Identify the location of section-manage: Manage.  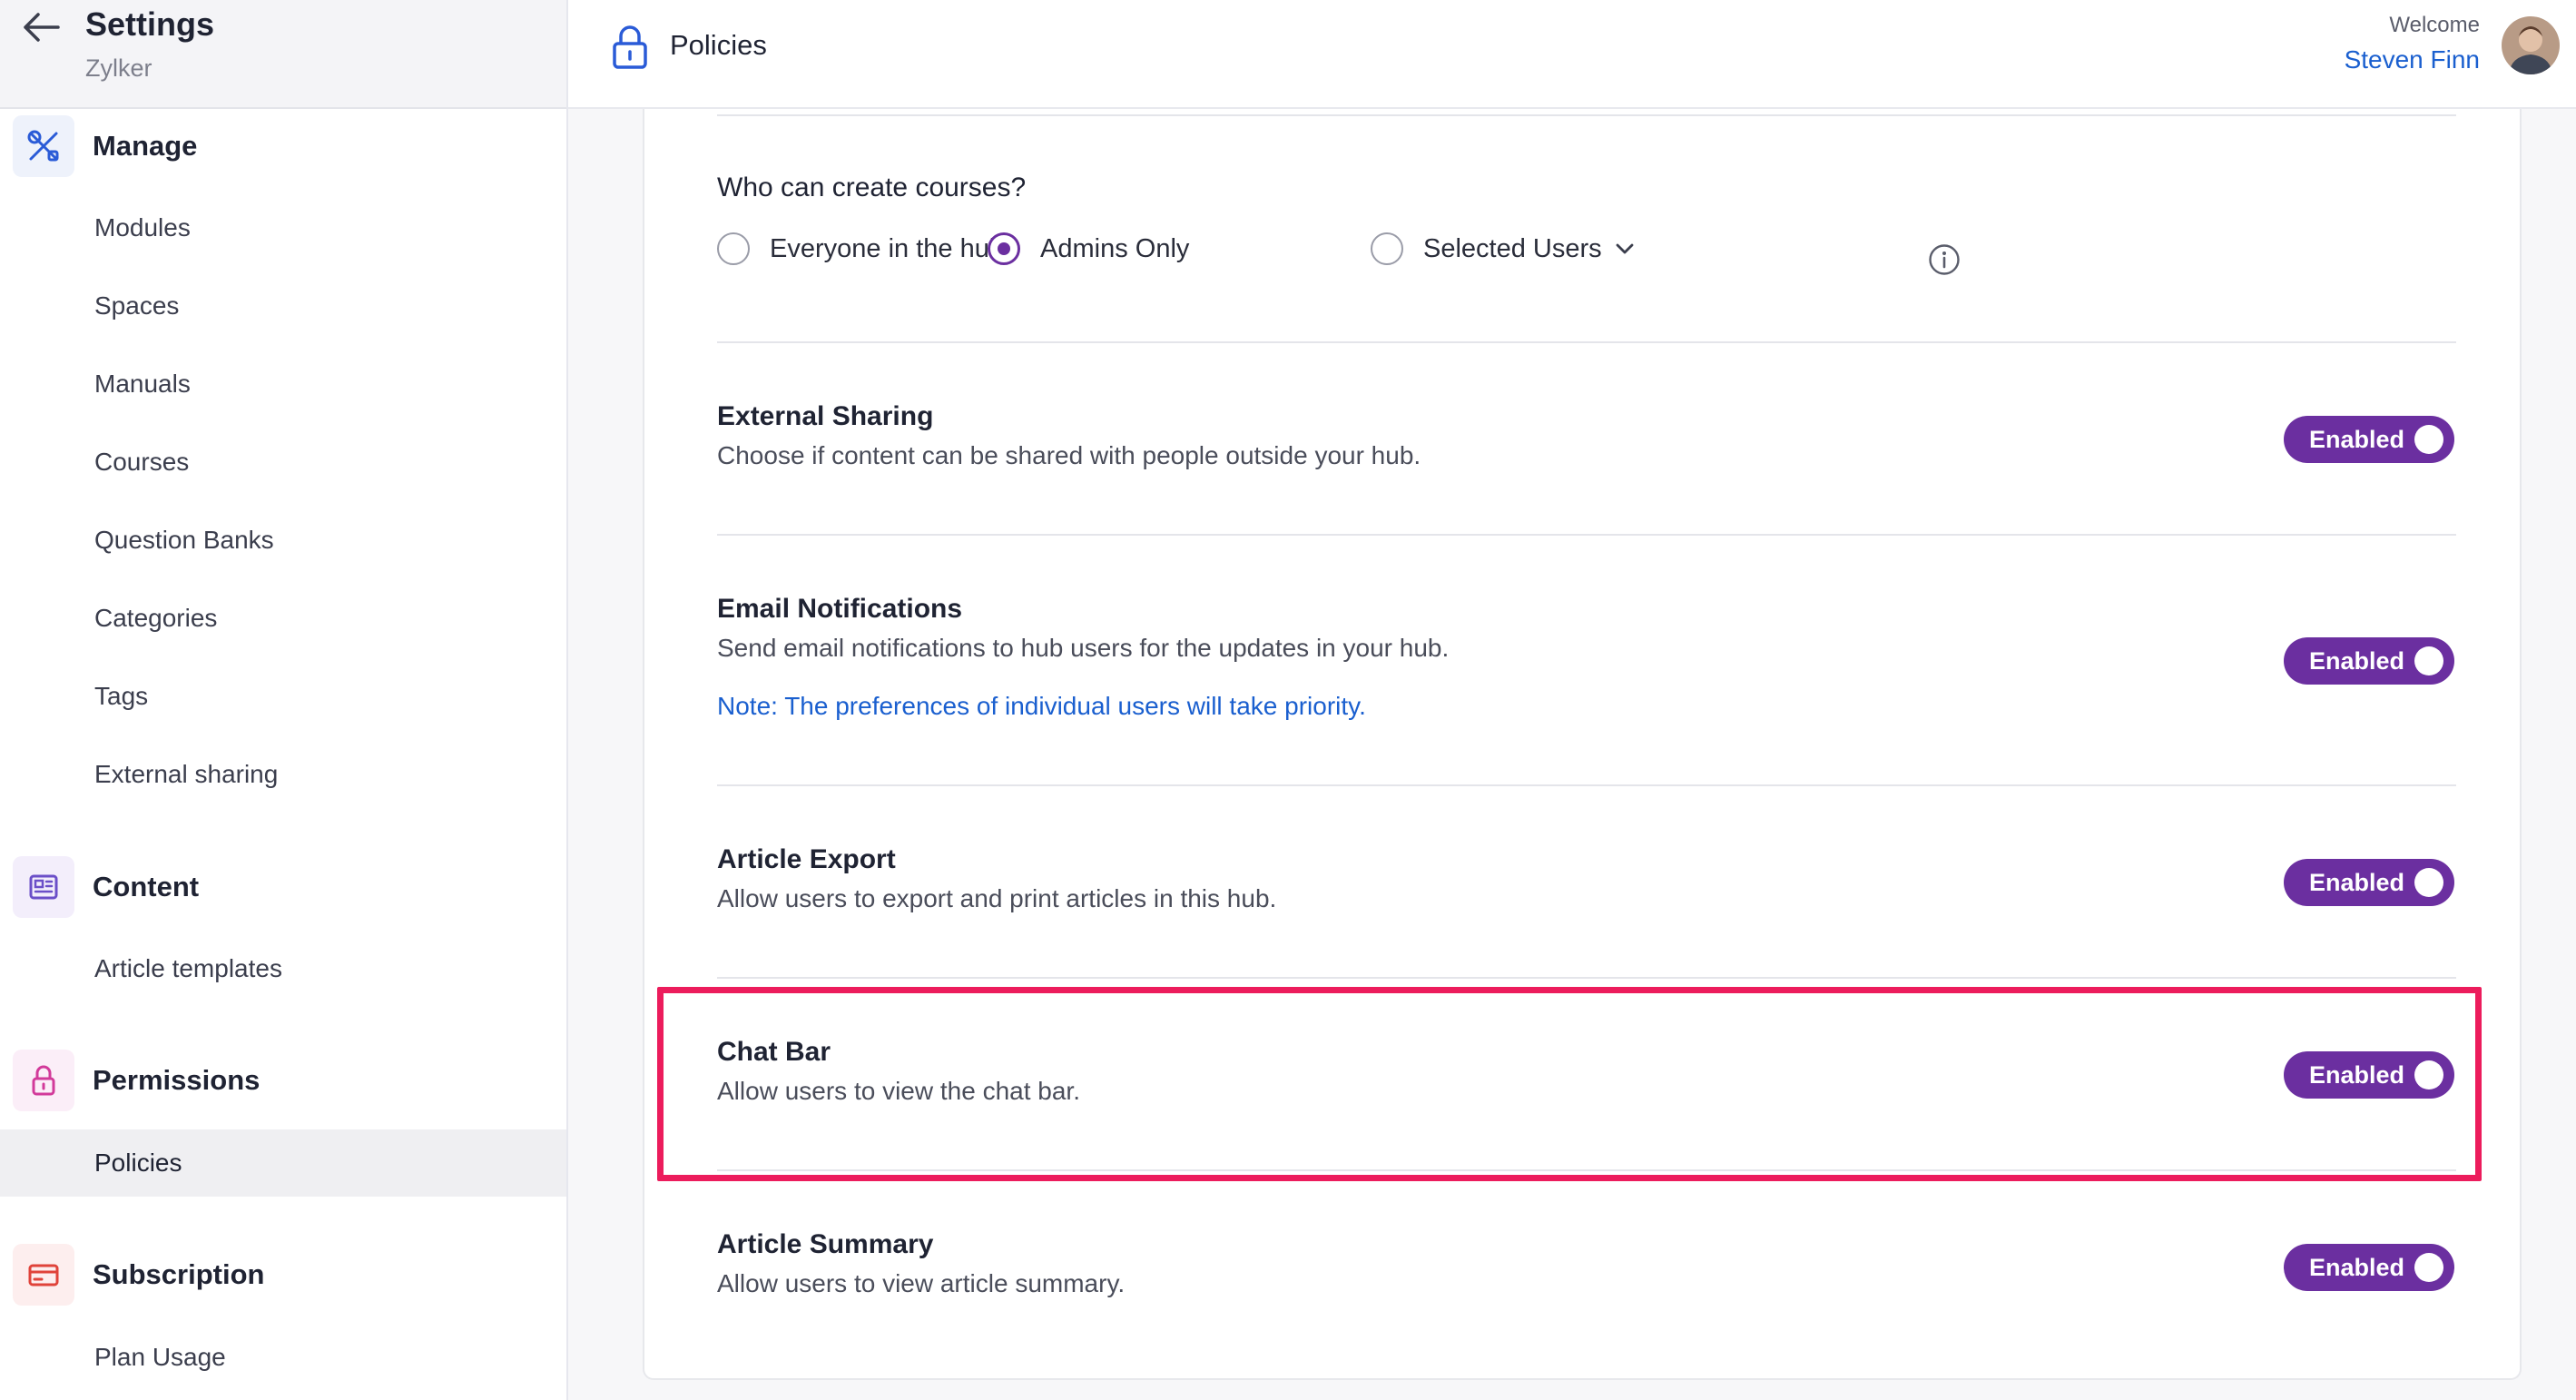
(105, 146).